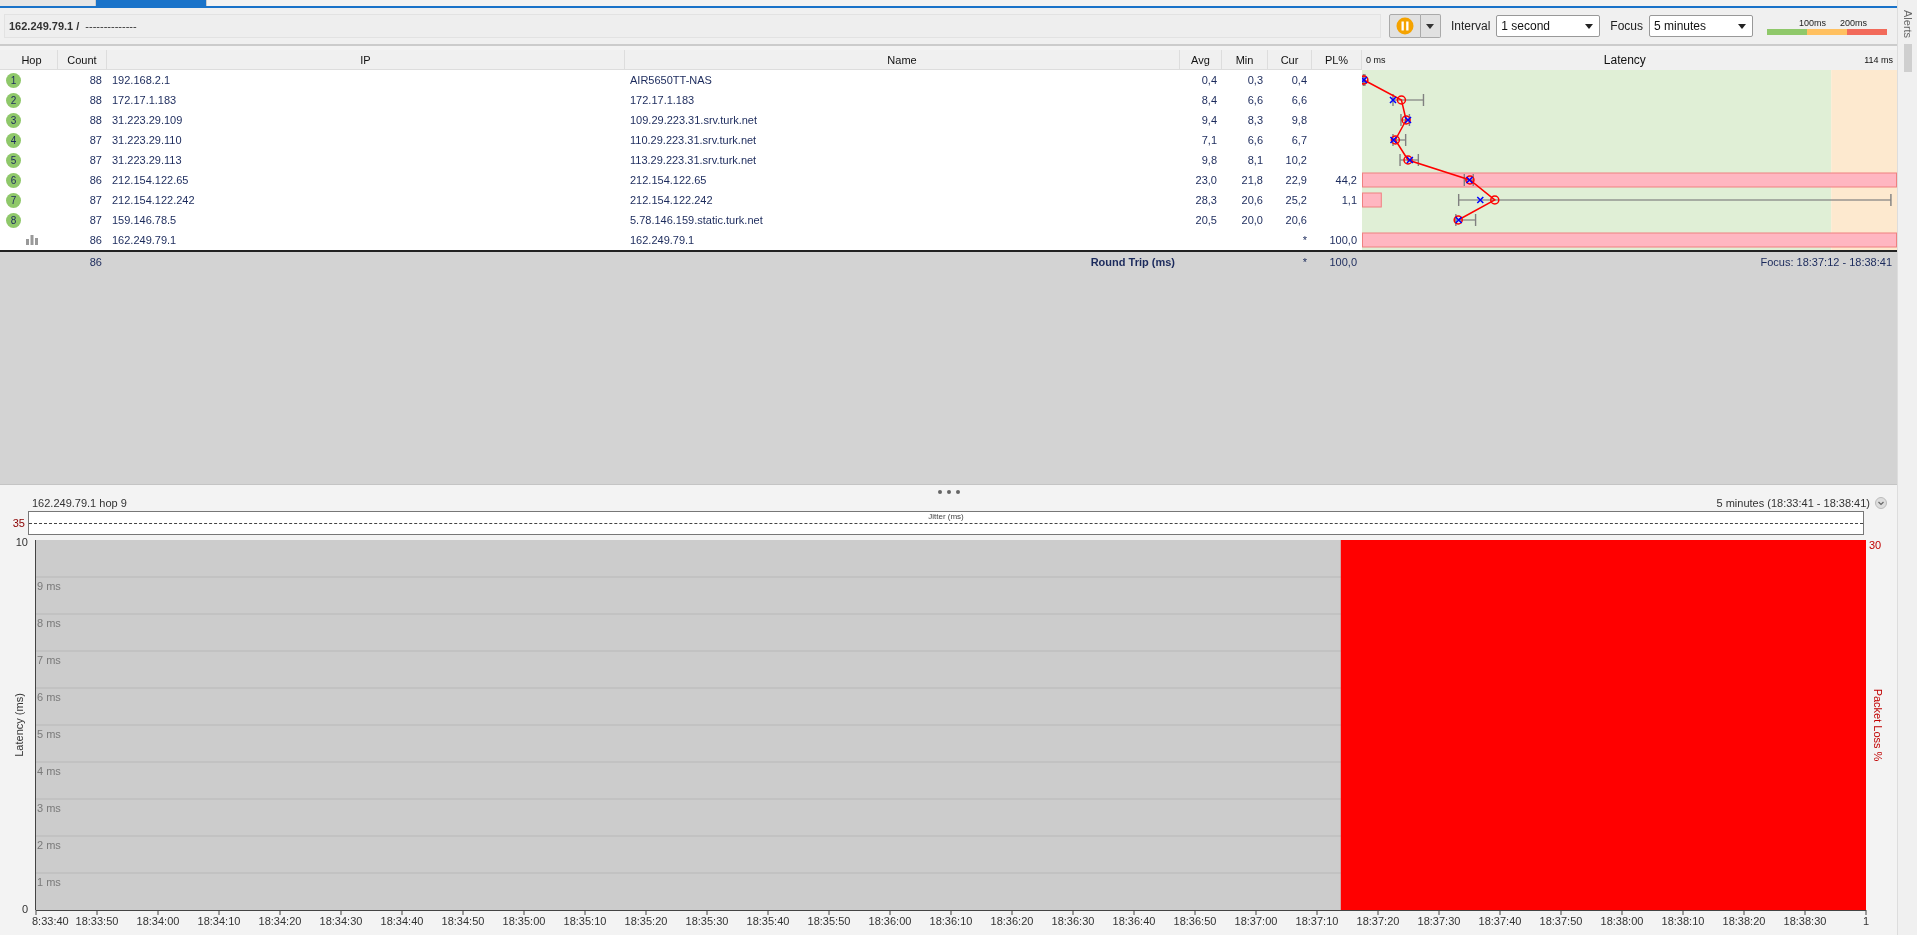 This screenshot has width=1917, height=935. Describe the element at coordinates (1500, 921) in the screenshot. I see `axis-label: 18:37:40` at that location.